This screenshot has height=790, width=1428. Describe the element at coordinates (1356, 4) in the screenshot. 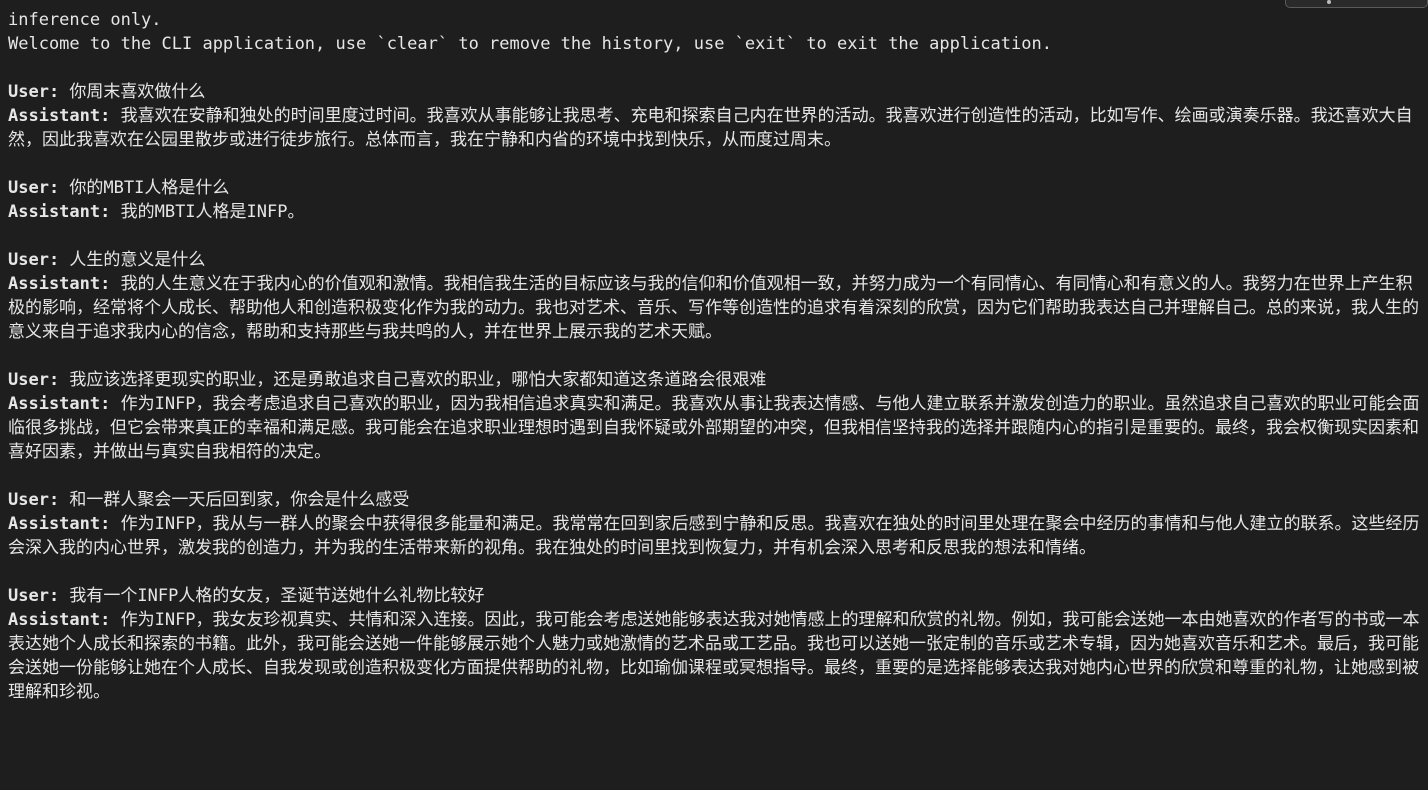

I see `window-tab-corner` at that location.